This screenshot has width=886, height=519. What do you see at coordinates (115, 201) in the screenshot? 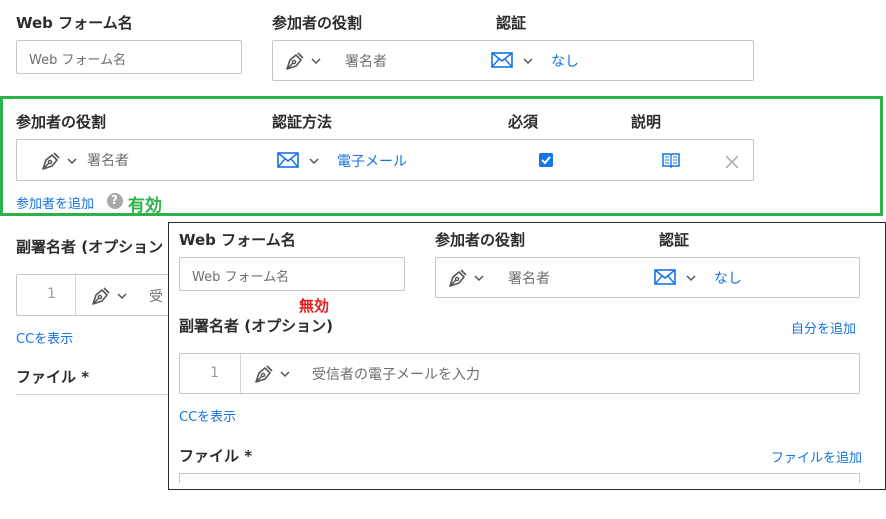
I see `help-icon: ?` at bounding box center [115, 201].